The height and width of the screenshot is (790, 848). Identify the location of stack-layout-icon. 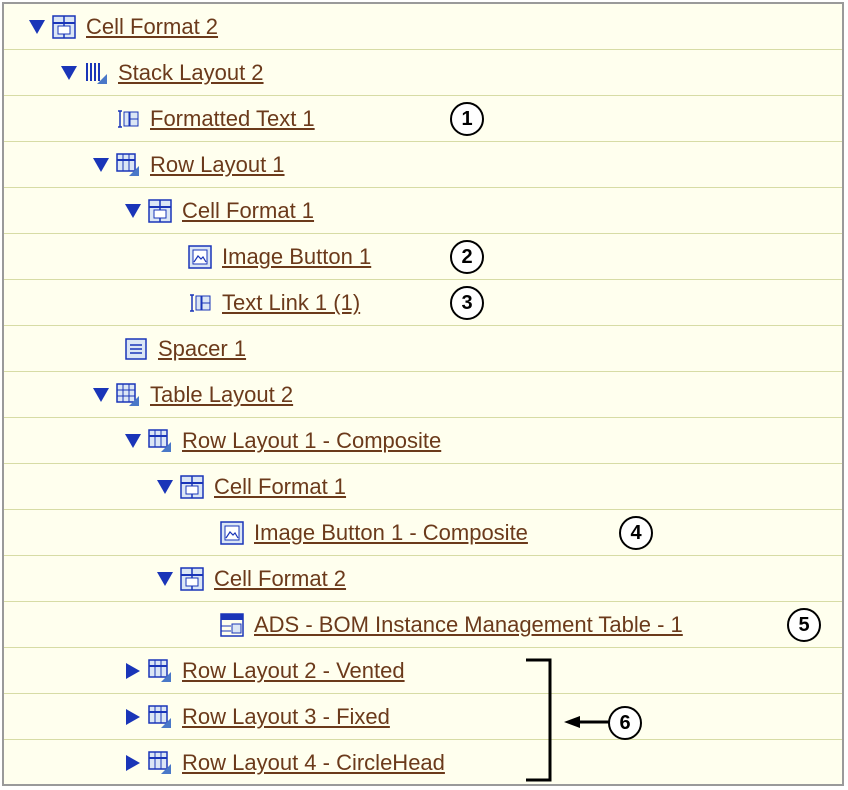
(96, 73).